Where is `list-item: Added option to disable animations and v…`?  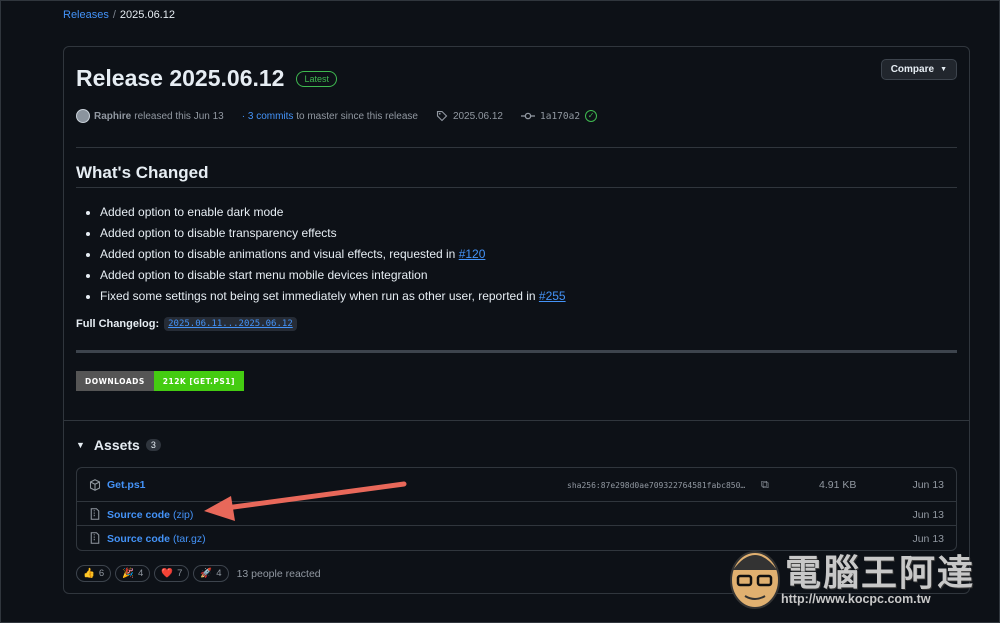 list-item: Added option to disable animations and v… is located at coordinates (333, 254).